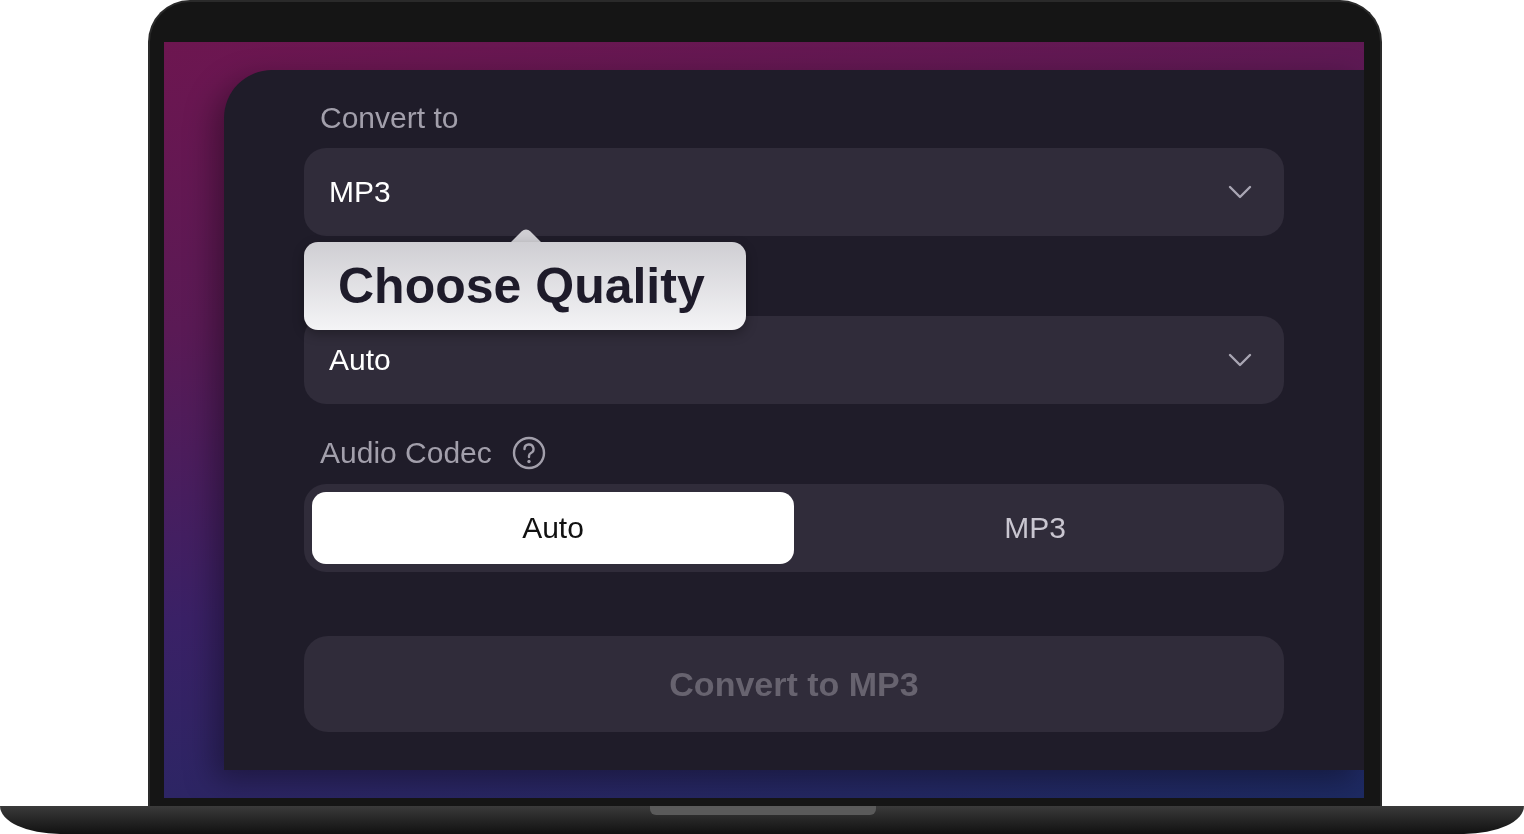  What do you see at coordinates (406, 453) in the screenshot?
I see `field-label: Audio Codec` at bounding box center [406, 453].